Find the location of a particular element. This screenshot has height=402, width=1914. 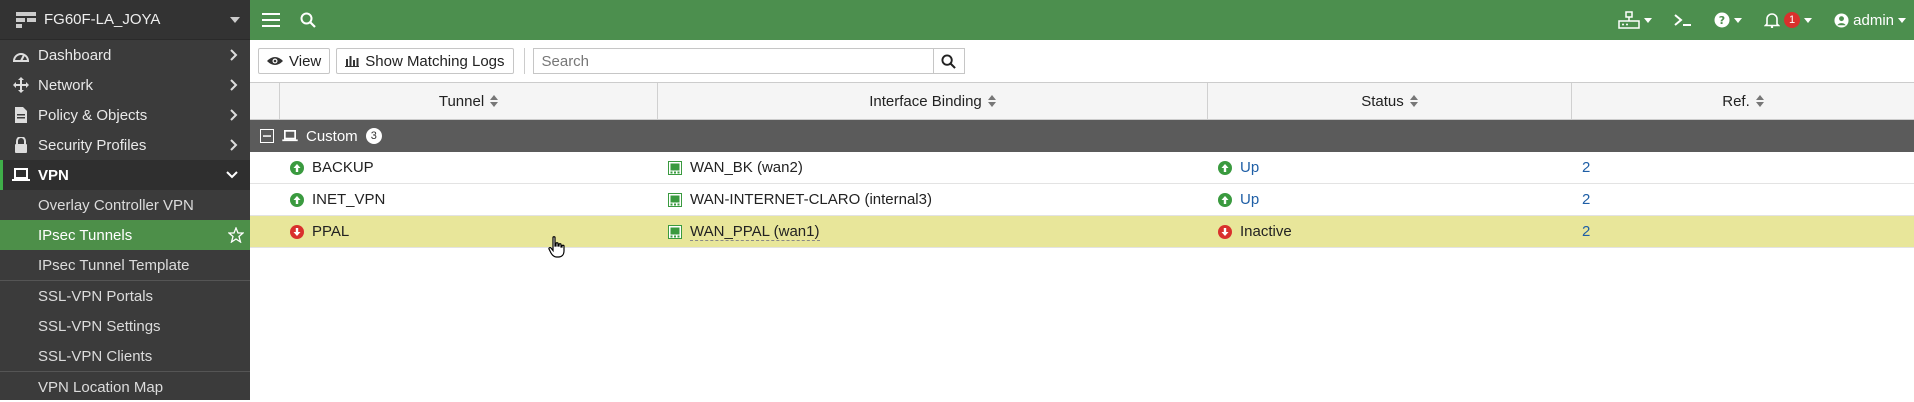

cell-interface: WAN_BK (wan2) is located at coordinates (933, 167).